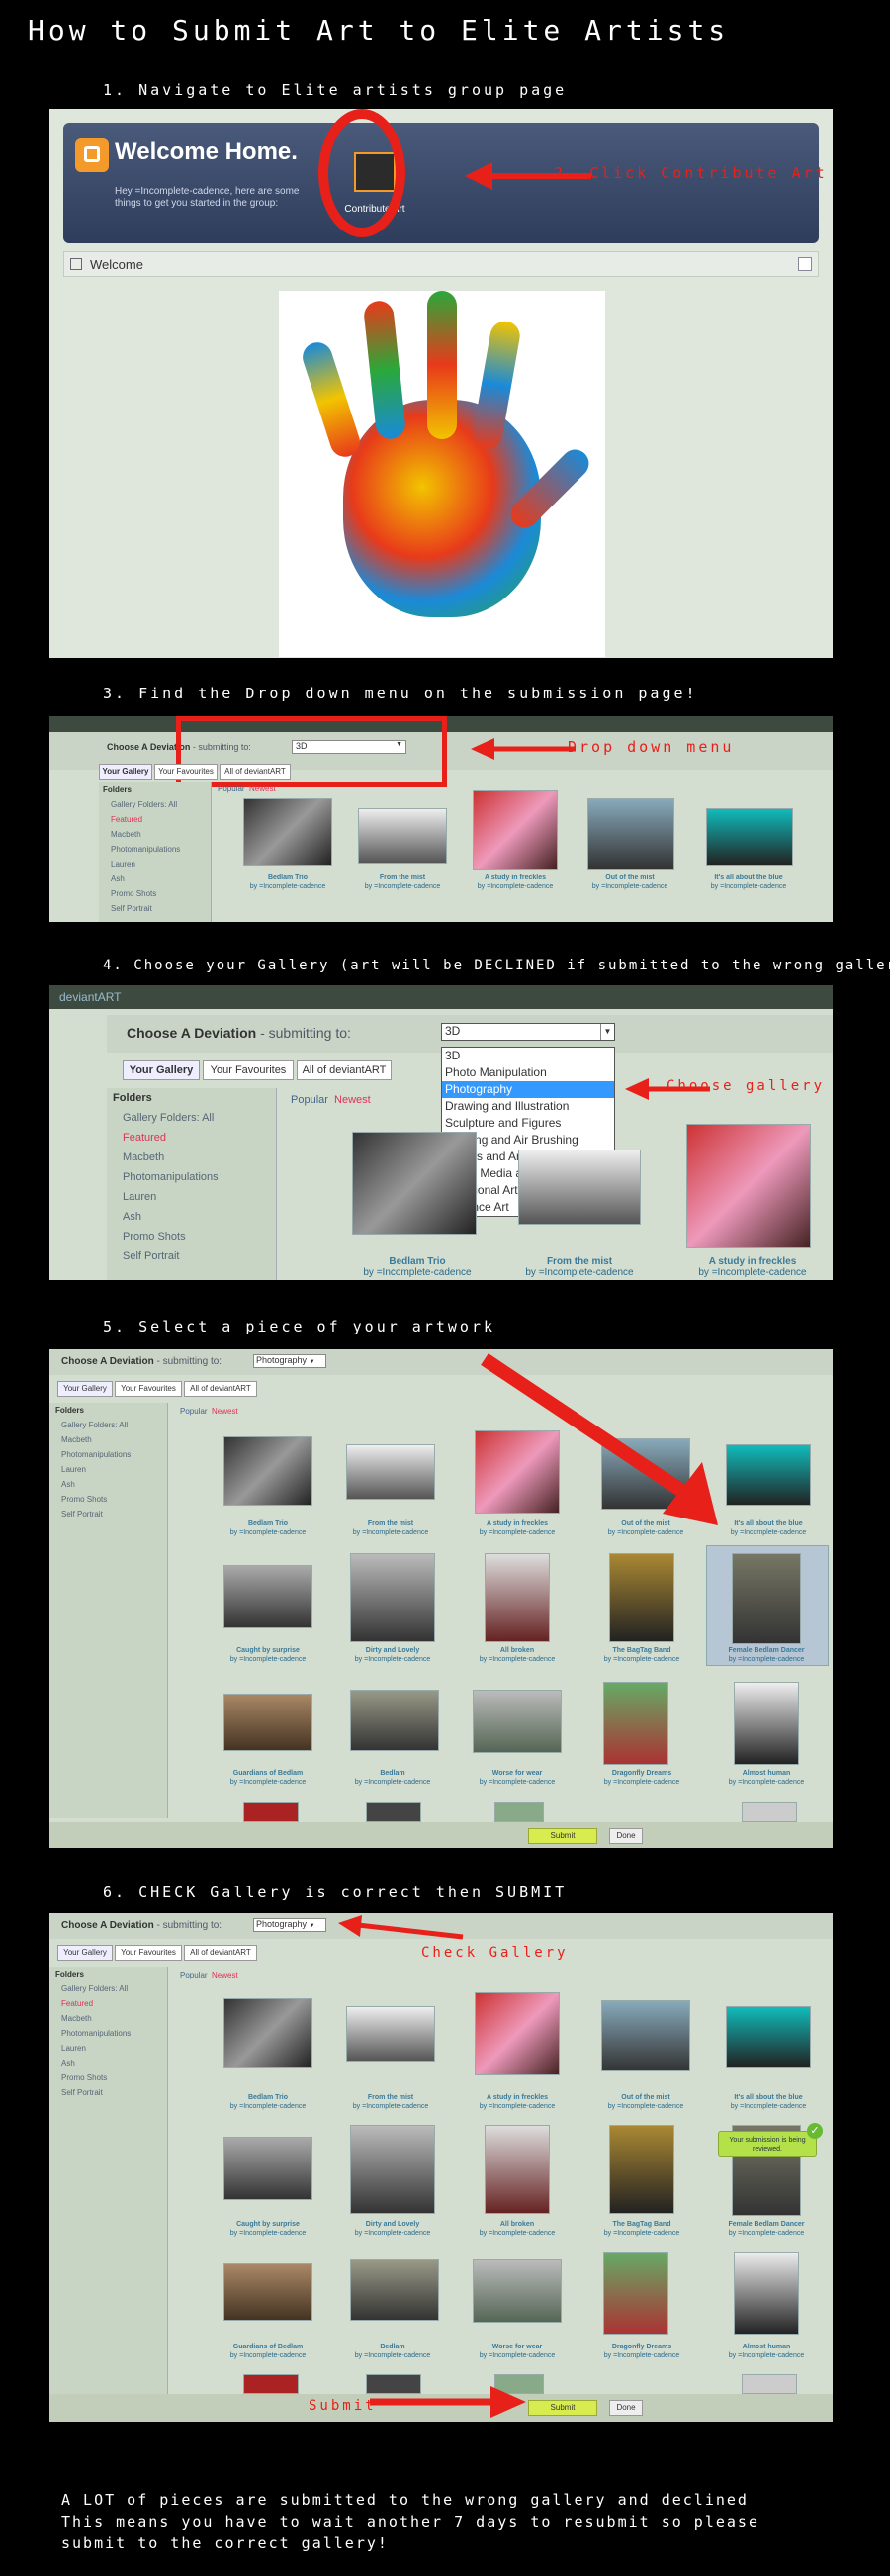 The height and width of the screenshot is (2576, 890). What do you see at coordinates (528, 1090) in the screenshot?
I see `option-photography: Photography` at bounding box center [528, 1090].